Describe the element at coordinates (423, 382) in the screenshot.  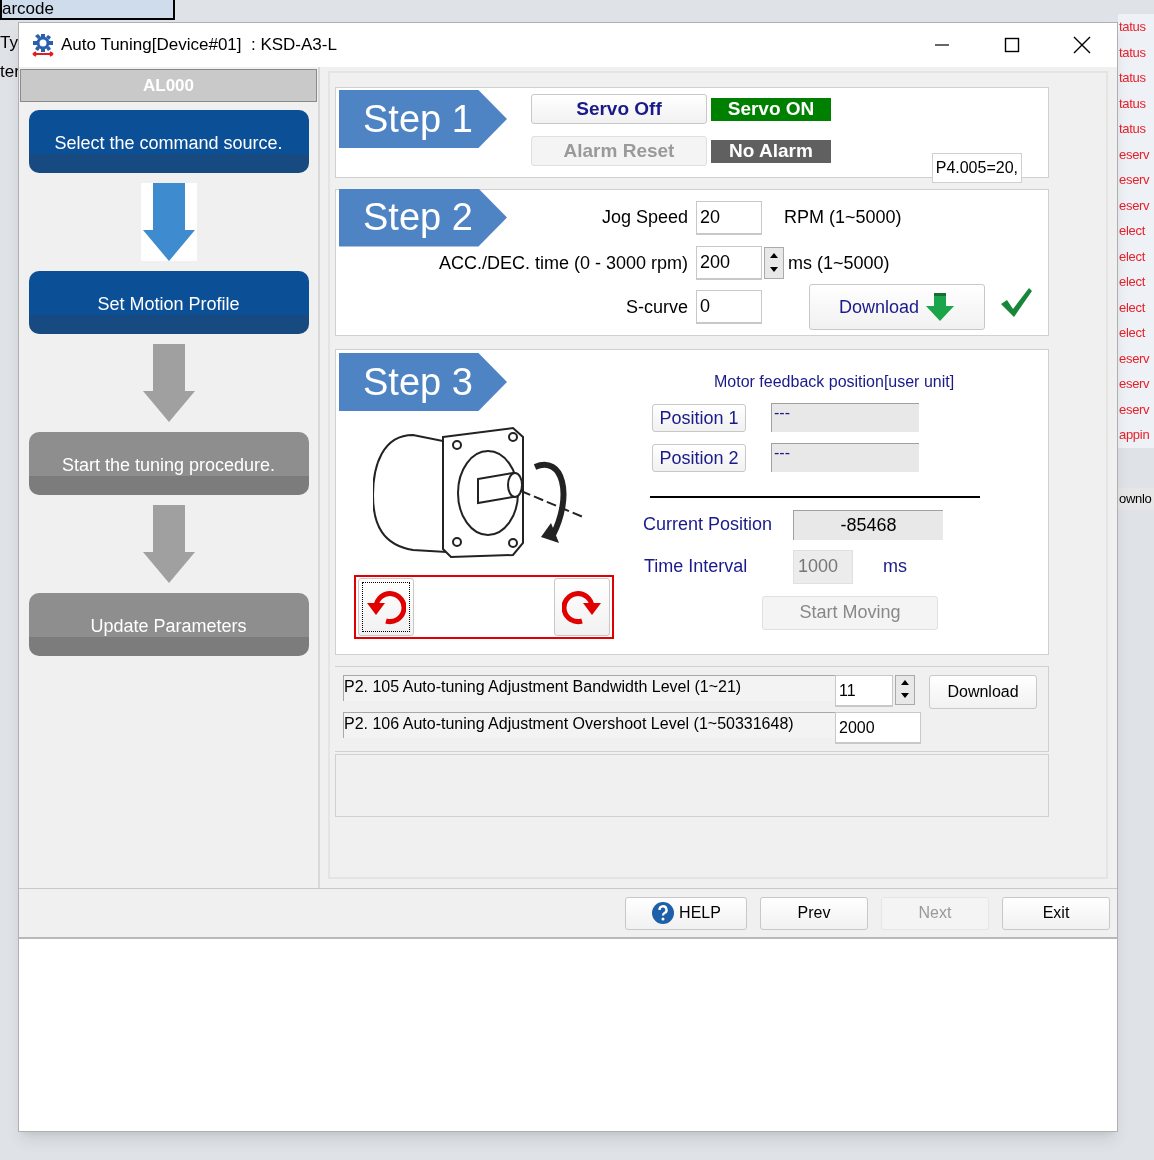
I see `step-badge: Step 3` at that location.